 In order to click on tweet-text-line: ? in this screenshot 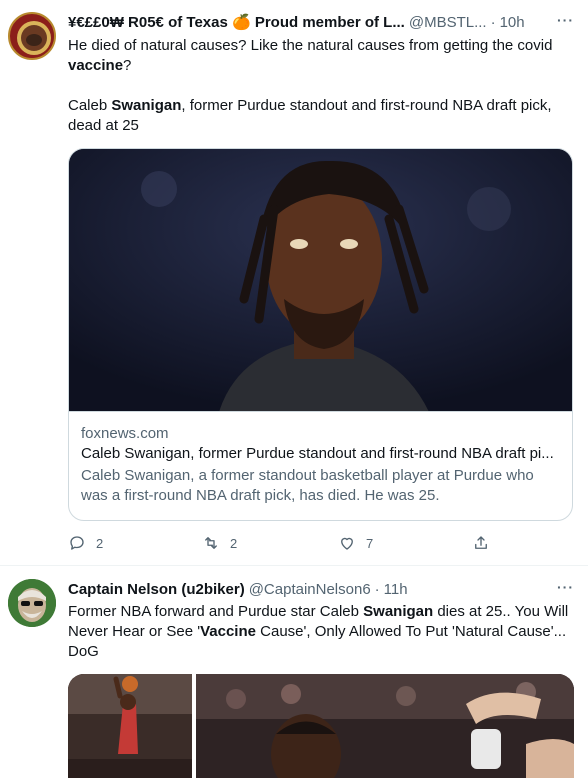, I will do `click(127, 65)`.